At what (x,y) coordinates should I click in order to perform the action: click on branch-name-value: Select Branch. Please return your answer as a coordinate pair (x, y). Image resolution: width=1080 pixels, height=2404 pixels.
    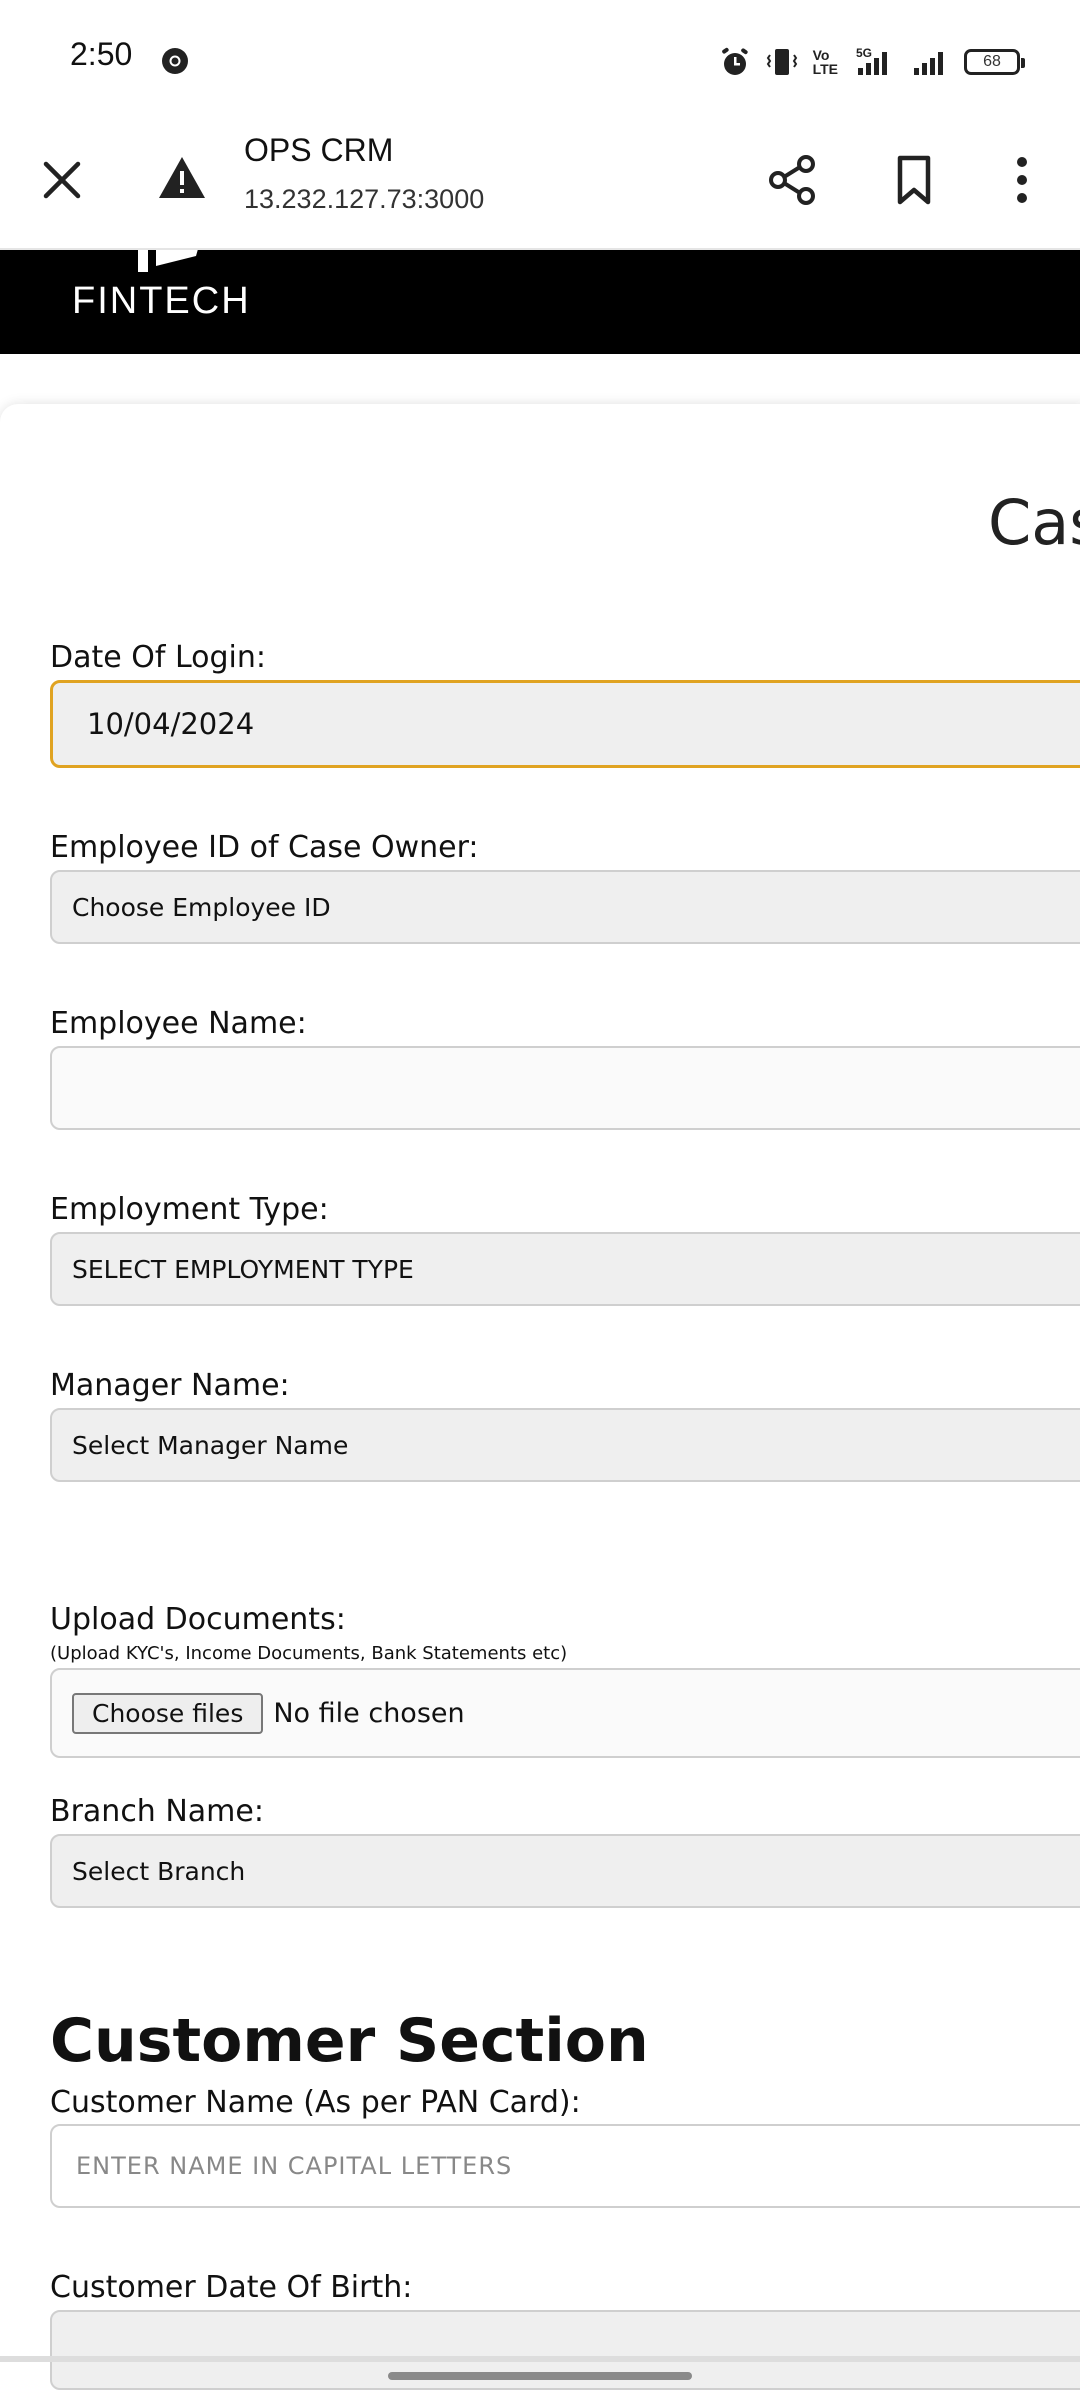
    Looking at the image, I should click on (159, 1871).